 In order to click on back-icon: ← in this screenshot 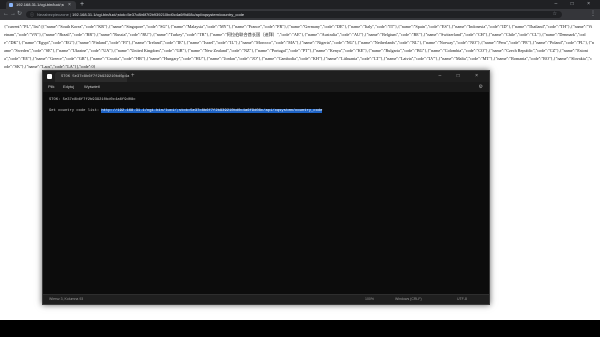, I will do `click(6, 14)`.